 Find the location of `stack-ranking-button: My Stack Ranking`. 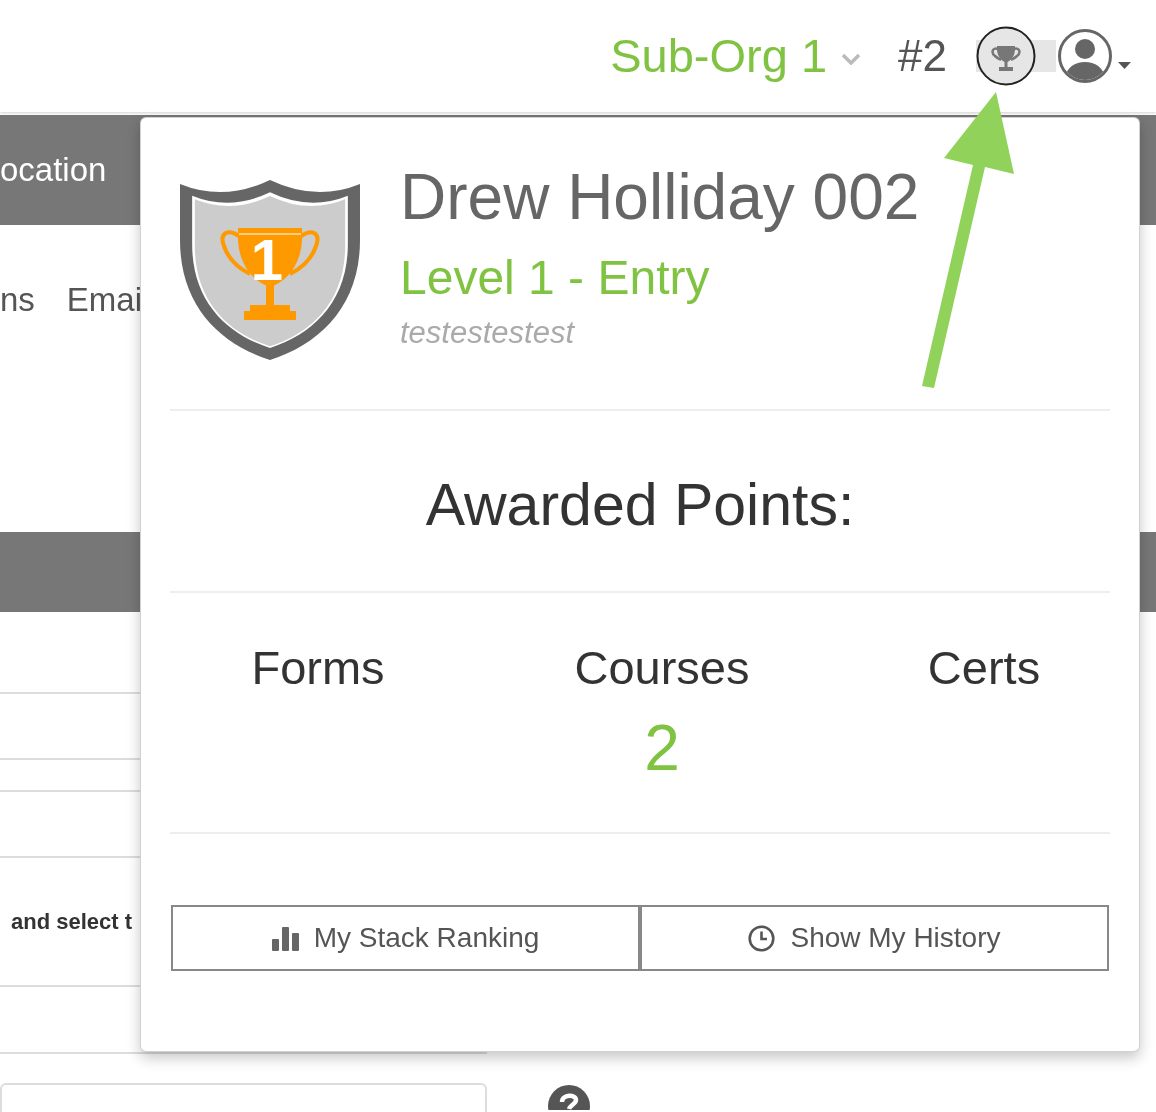

stack-ranking-button: My Stack Ranking is located at coordinates (405, 938).